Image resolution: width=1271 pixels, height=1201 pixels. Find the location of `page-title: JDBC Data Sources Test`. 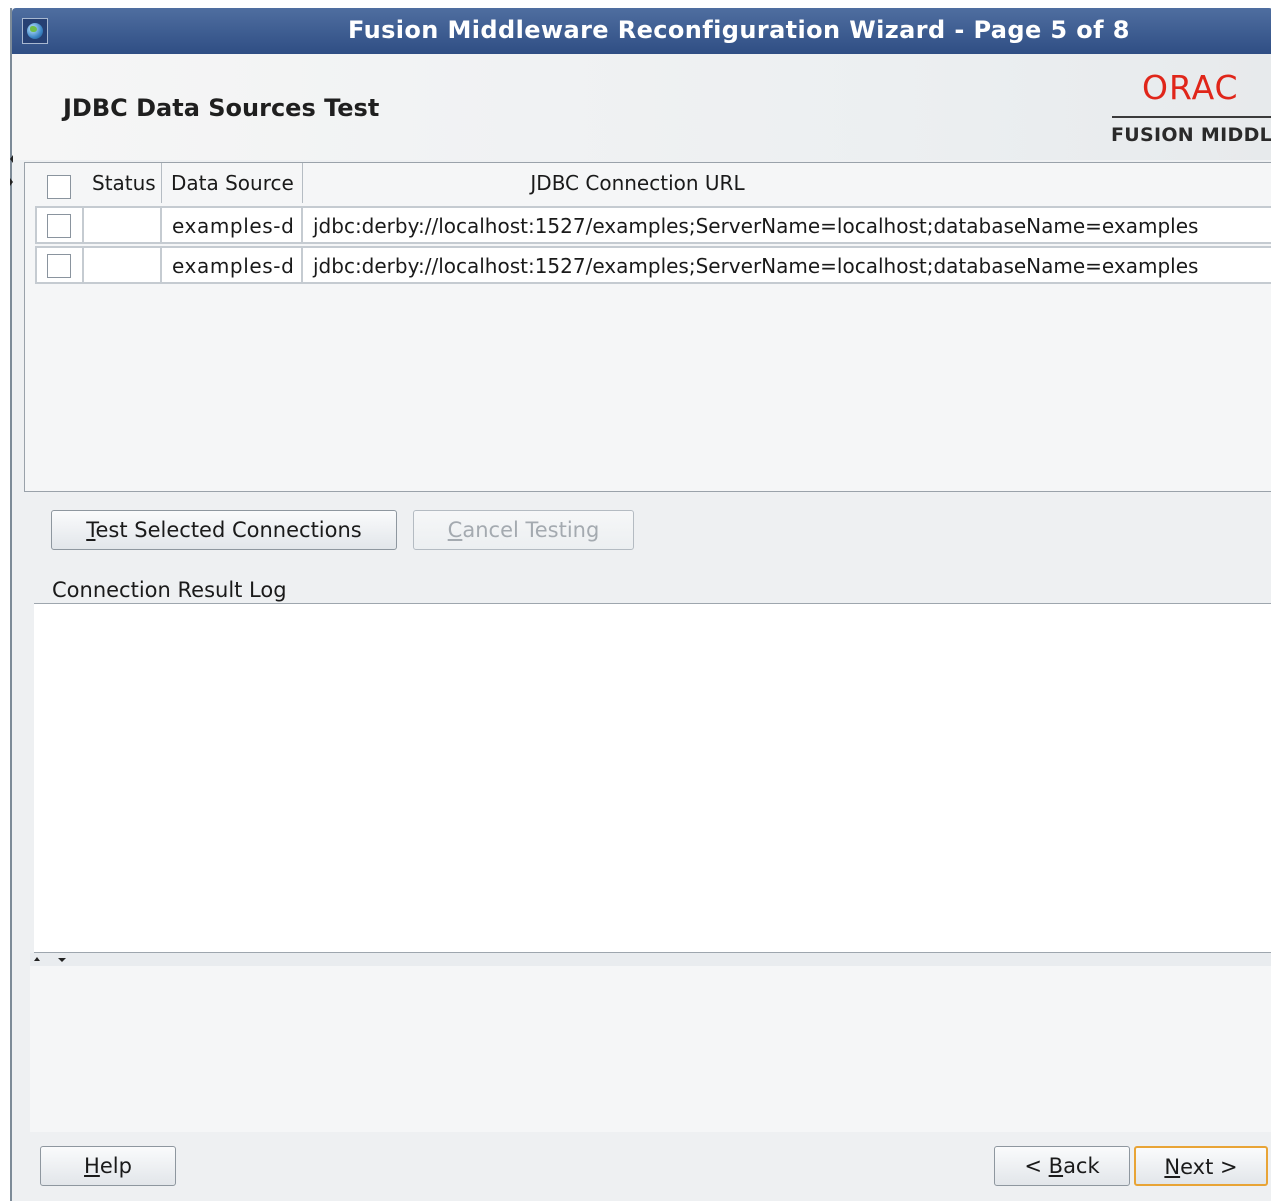

page-title: JDBC Data Sources Test is located at coordinates (221, 108).